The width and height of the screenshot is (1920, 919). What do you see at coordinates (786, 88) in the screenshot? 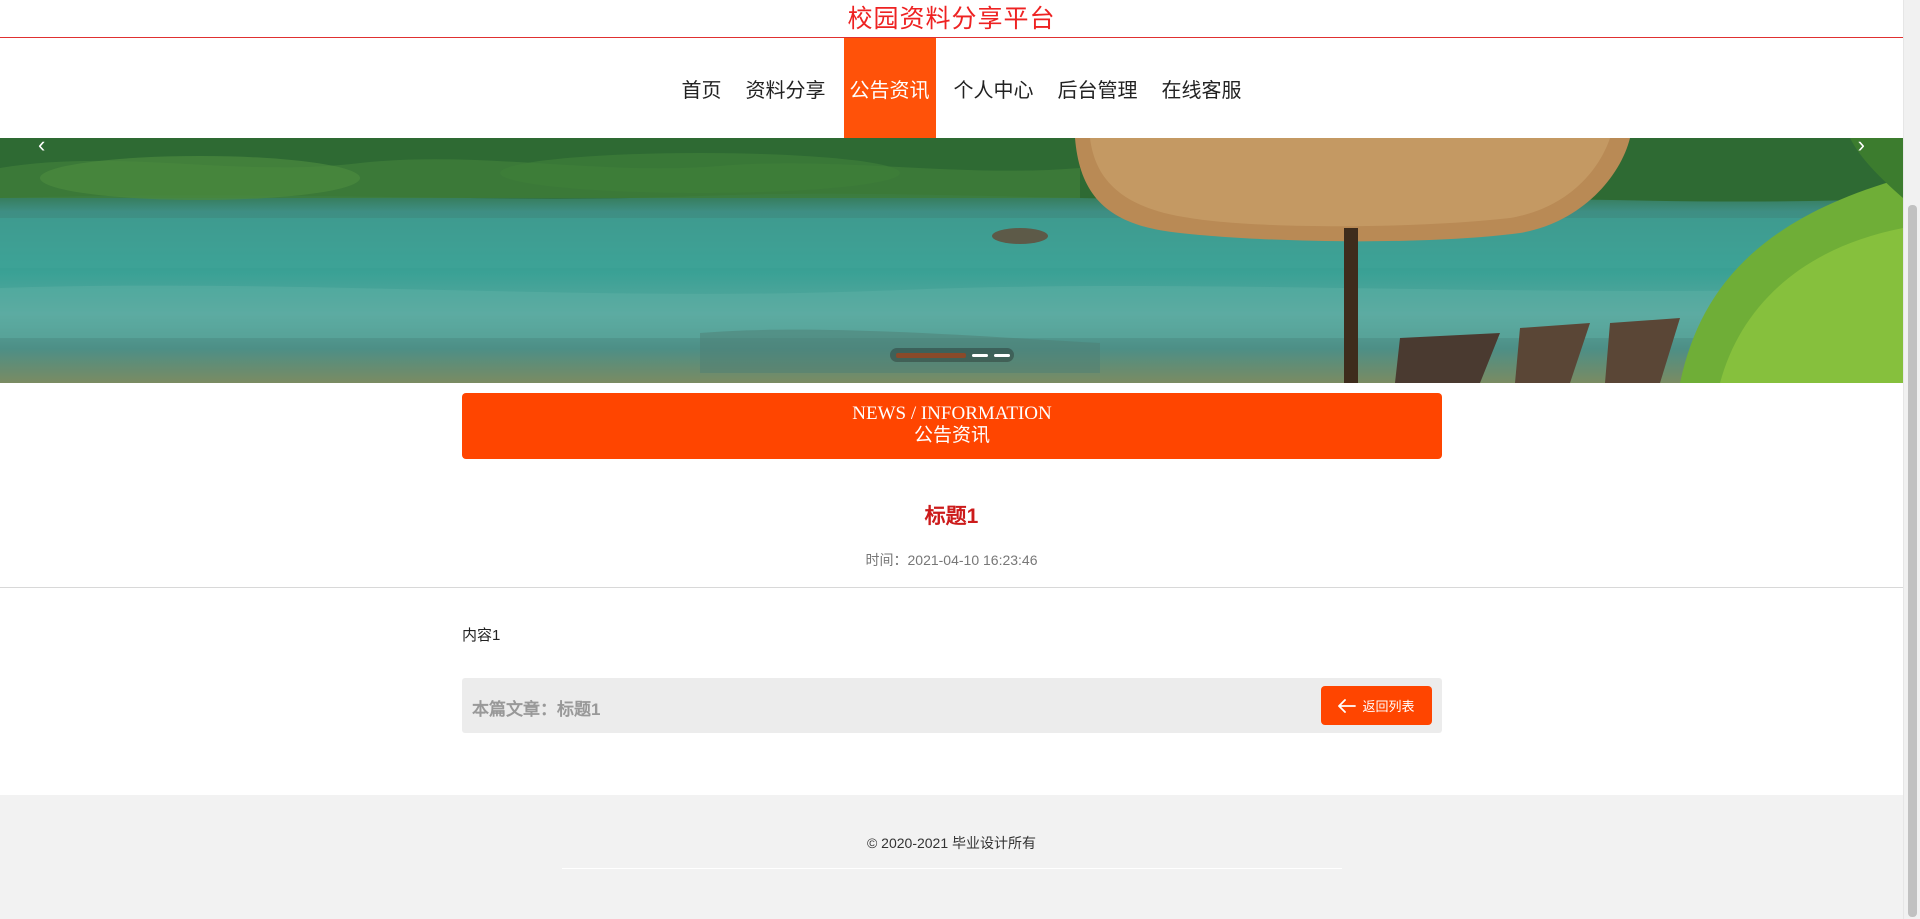
I see `nav-item-resources: 资料分享` at bounding box center [786, 88].